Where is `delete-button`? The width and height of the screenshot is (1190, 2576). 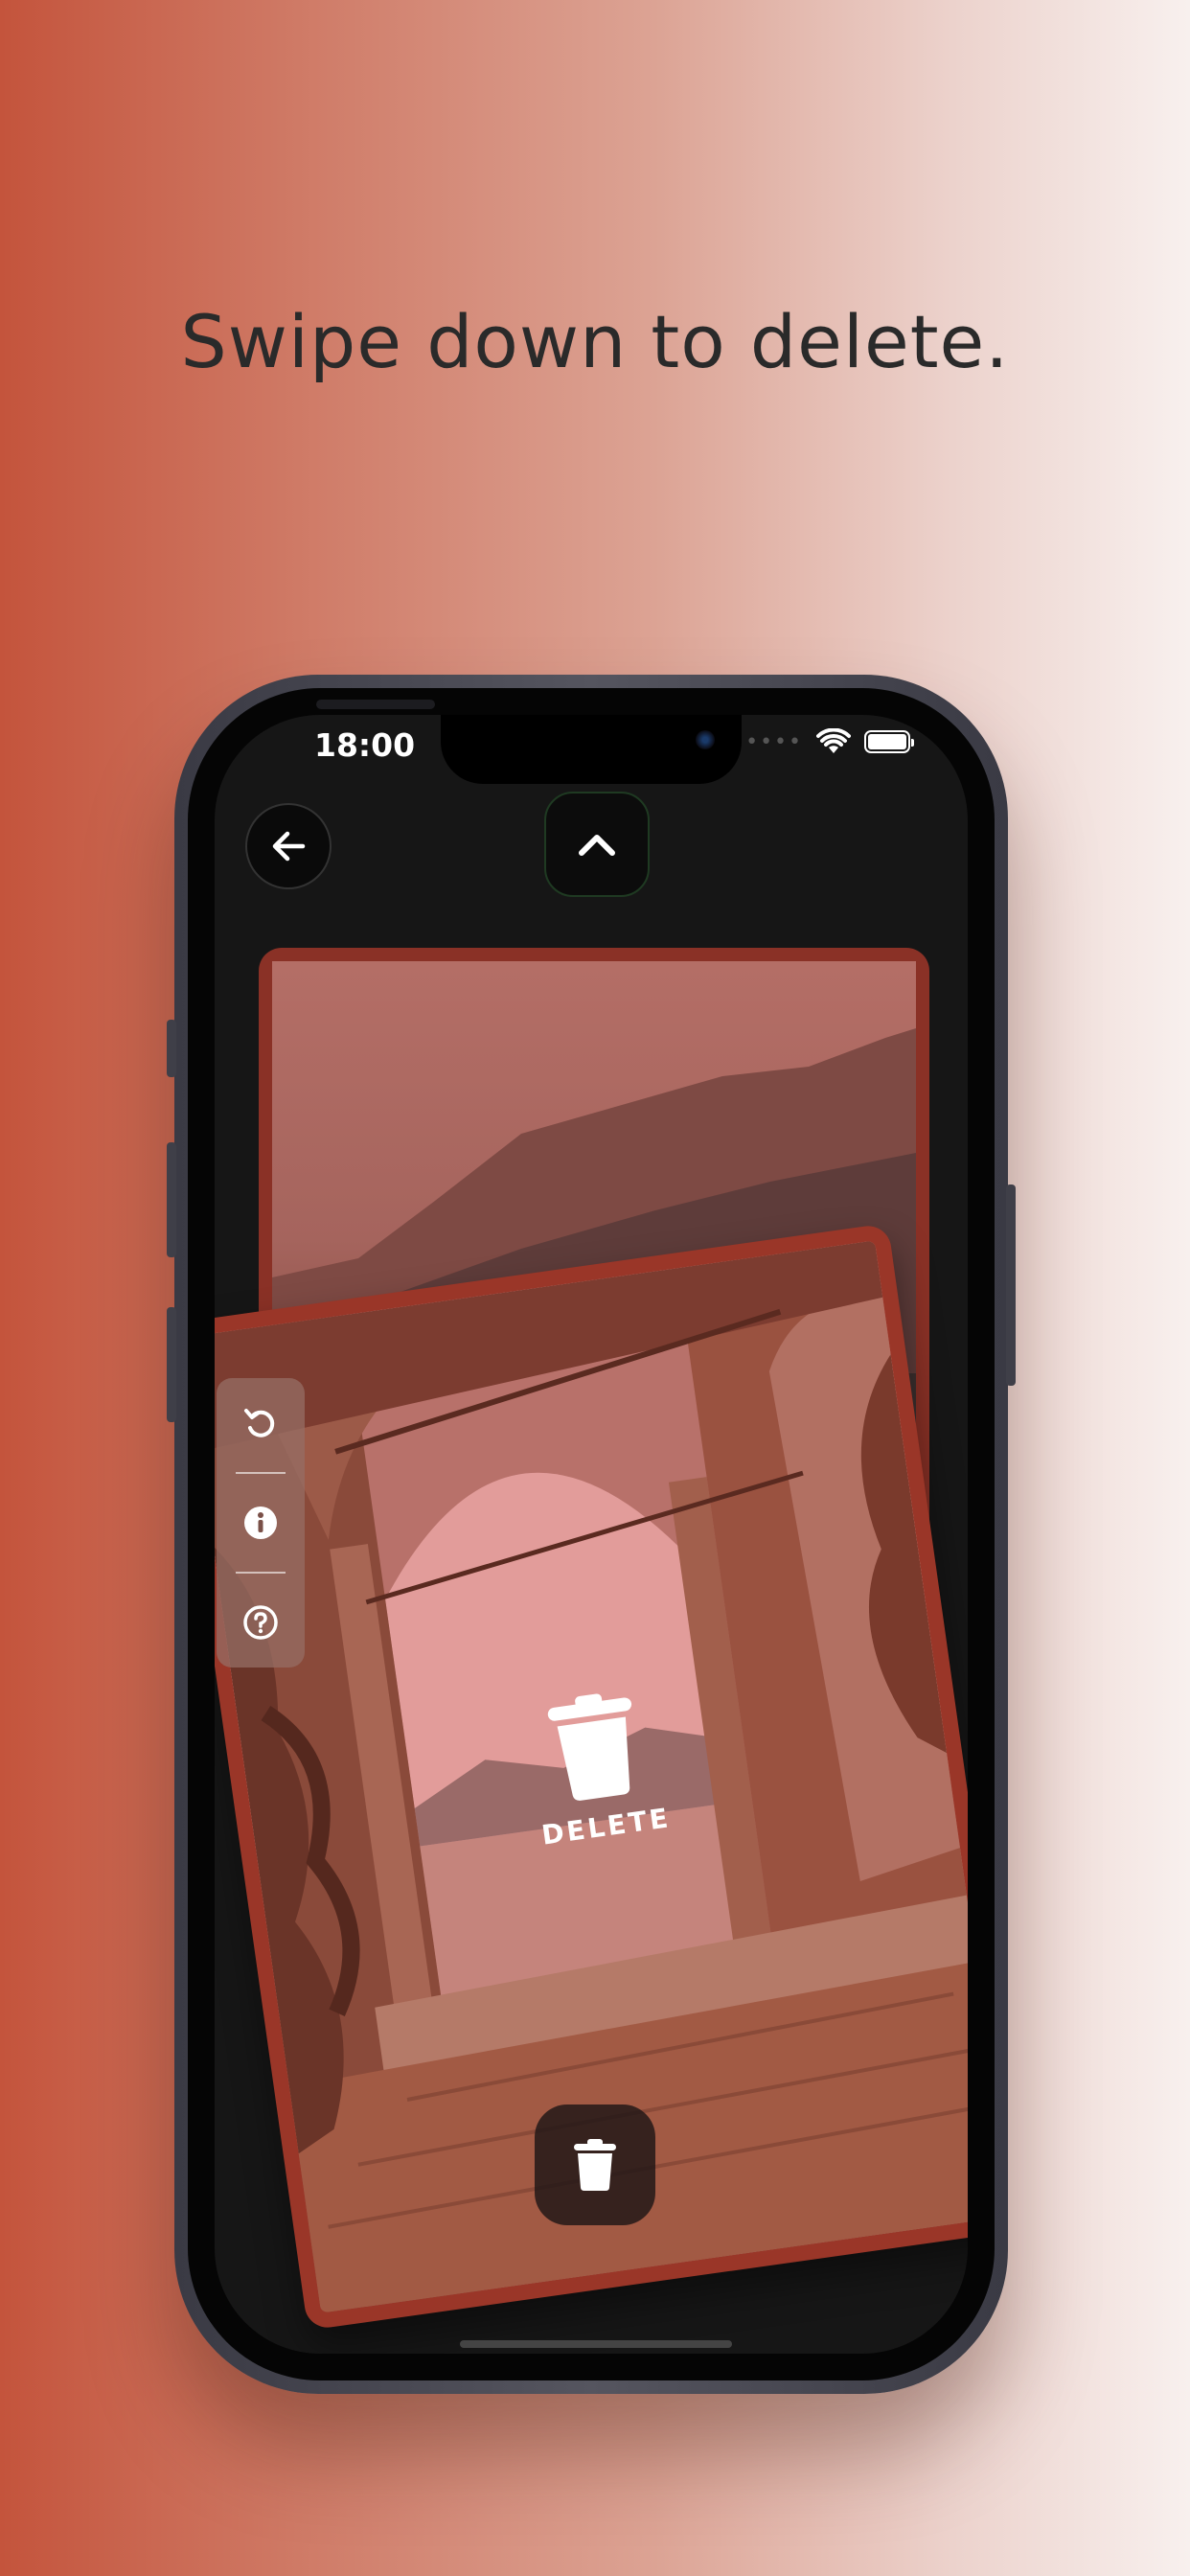
delete-button is located at coordinates (595, 2164).